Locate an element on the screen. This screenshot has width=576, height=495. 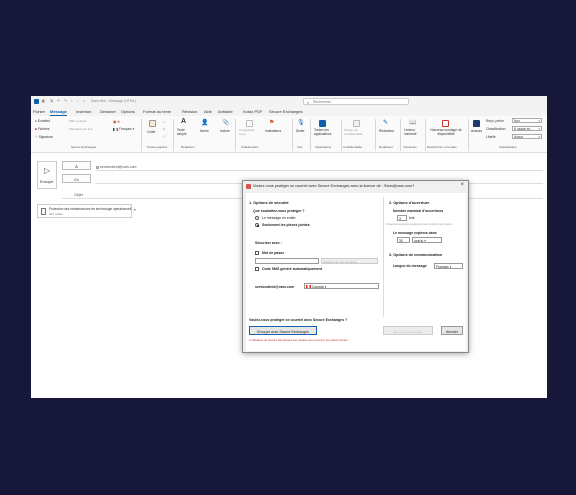
libelle-dropdown: Aucun ▾ is located at coordinates (527, 136).